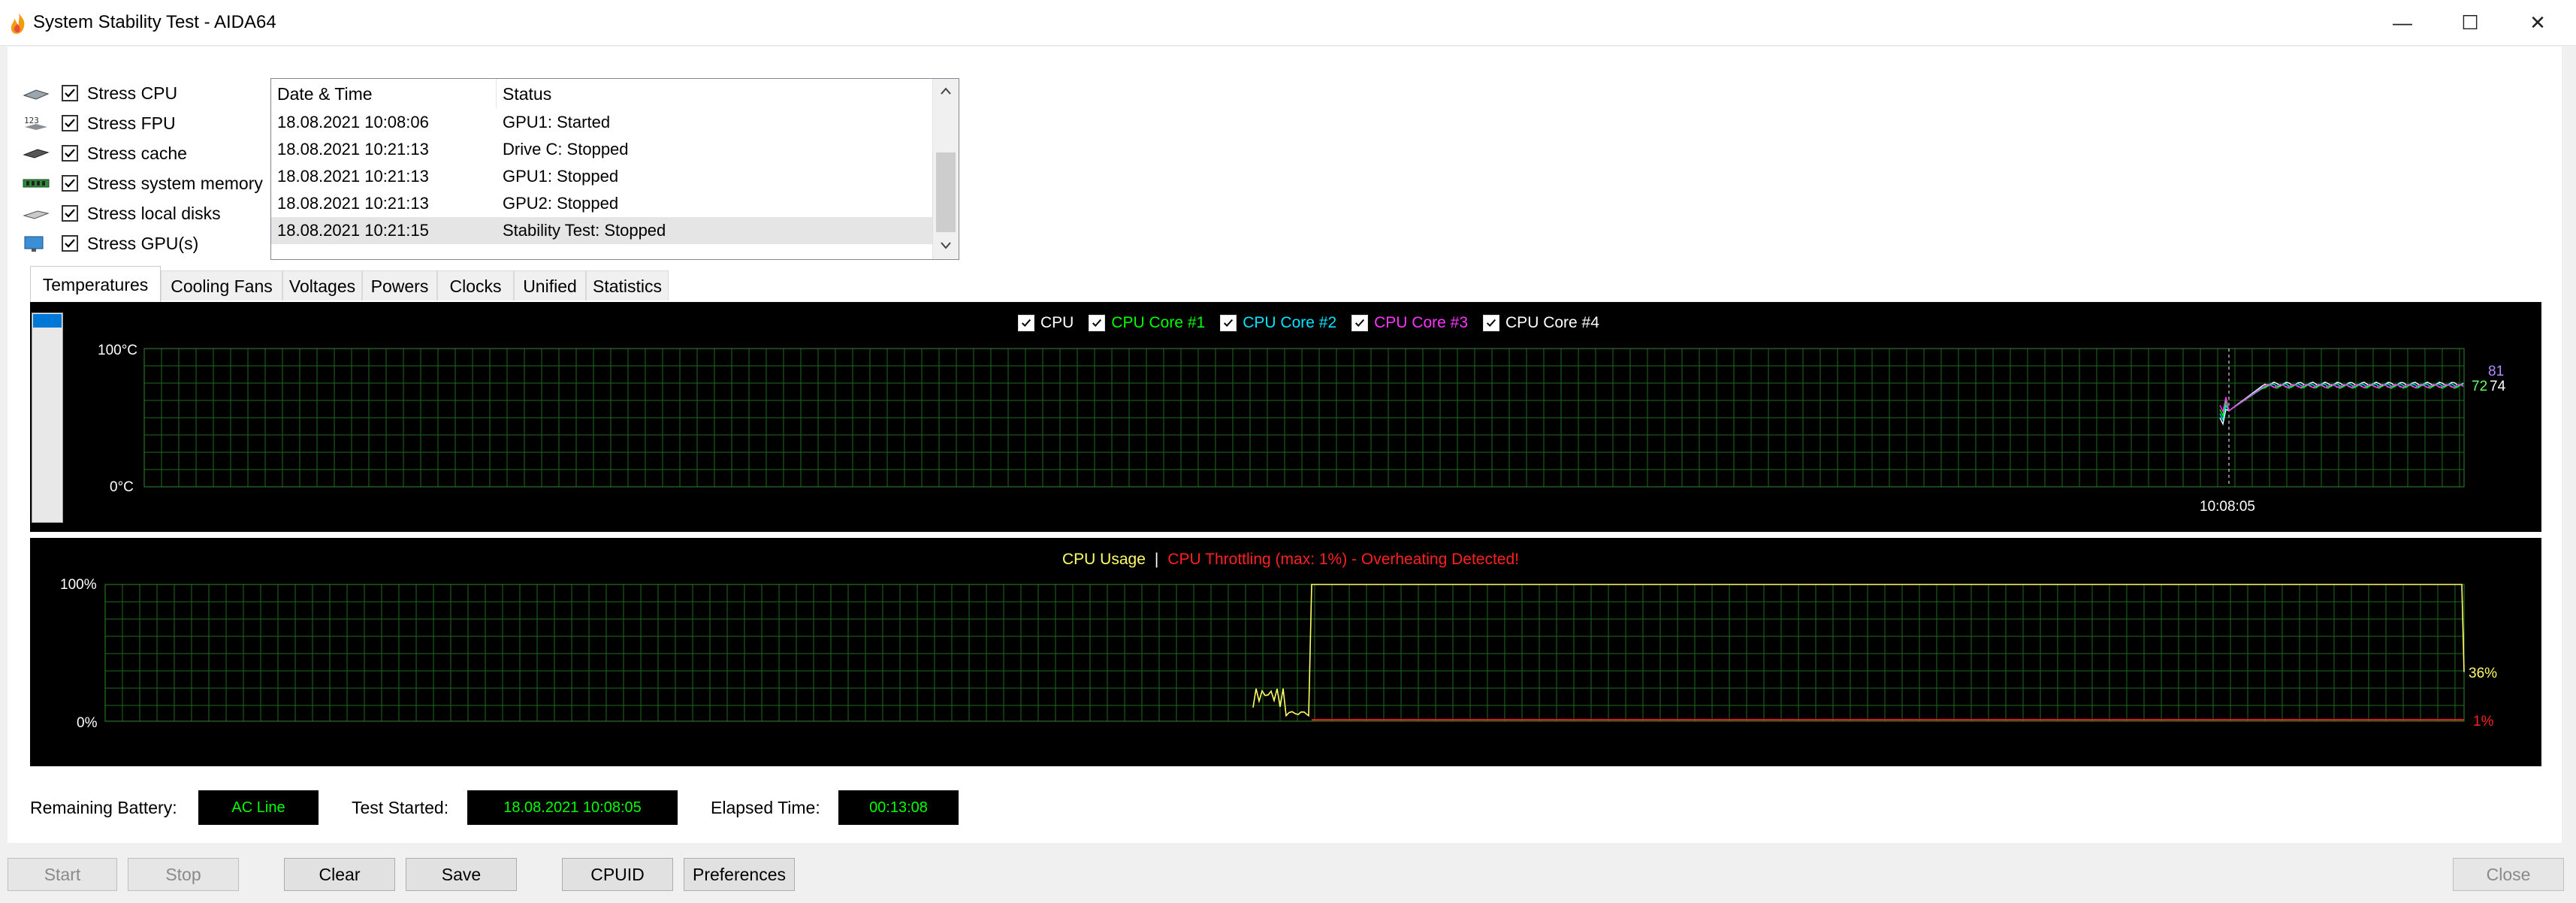  I want to click on tab-statistics: Statistics, so click(627, 285).